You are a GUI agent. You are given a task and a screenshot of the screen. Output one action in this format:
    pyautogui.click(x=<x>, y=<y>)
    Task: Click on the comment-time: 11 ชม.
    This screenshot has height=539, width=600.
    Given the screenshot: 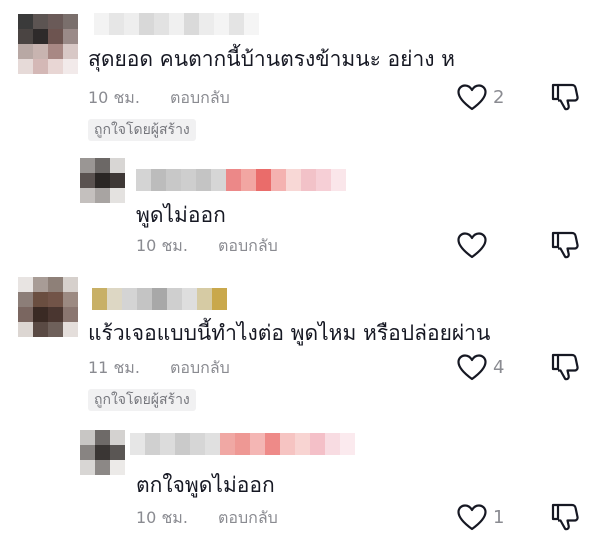 What is the action you would take?
    pyautogui.click(x=114, y=367)
    